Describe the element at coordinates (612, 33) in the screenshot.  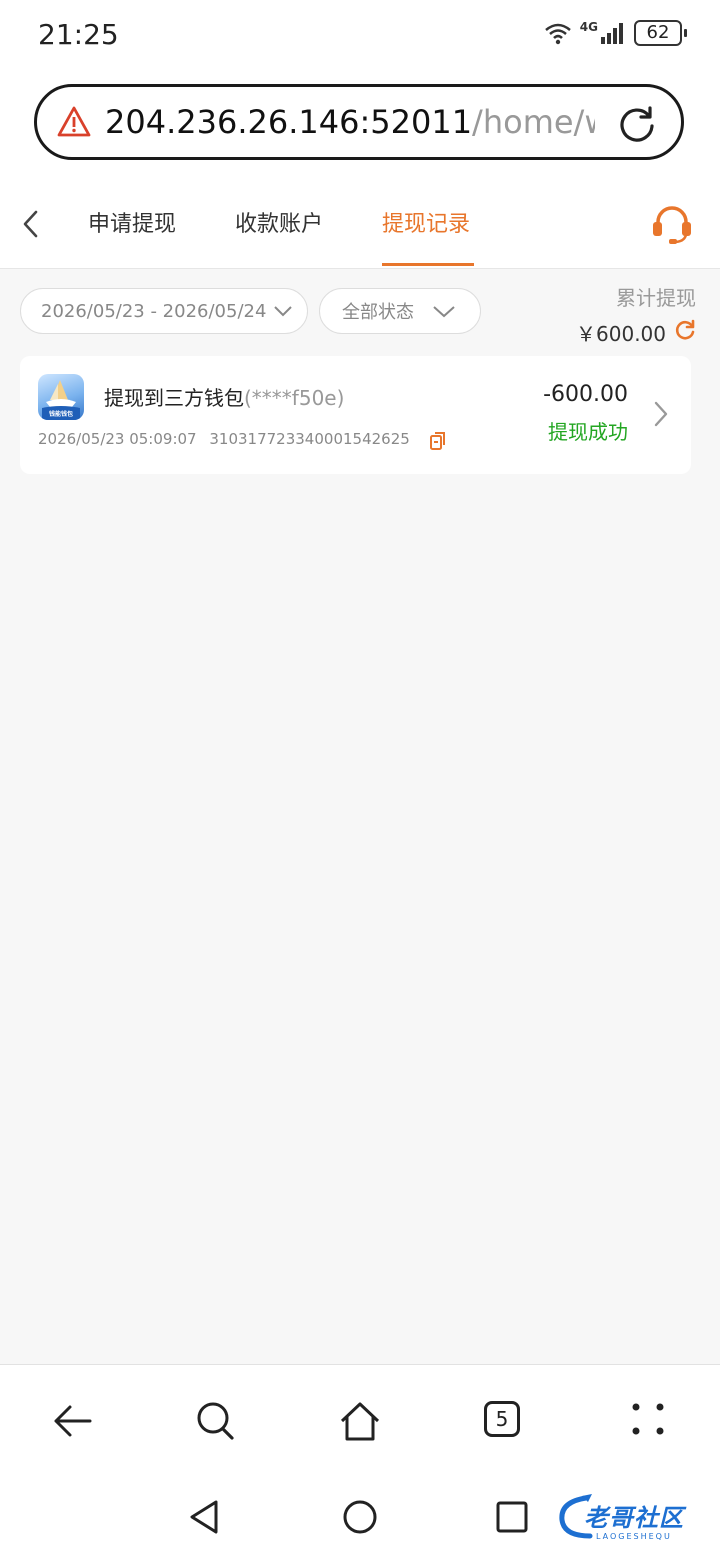
I see `signal-icon` at that location.